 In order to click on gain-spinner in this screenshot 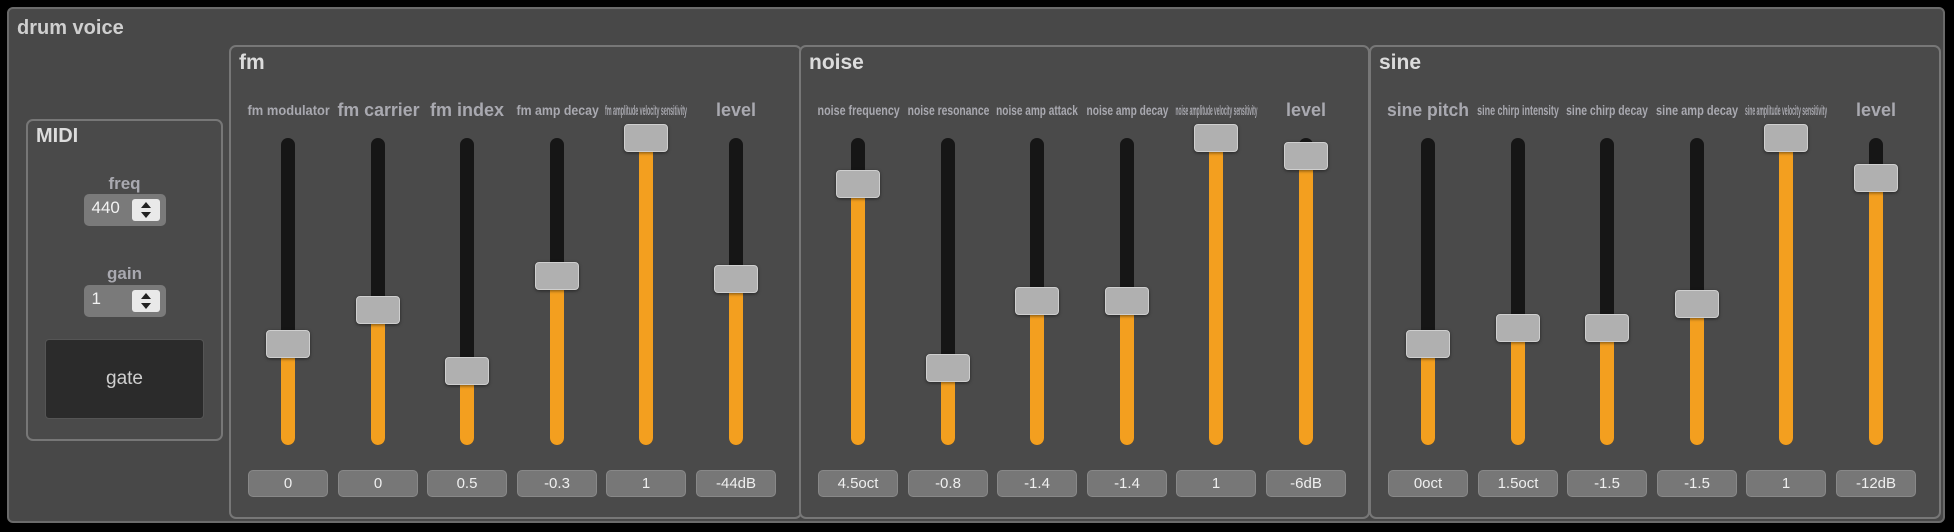, I will do `click(145, 301)`.